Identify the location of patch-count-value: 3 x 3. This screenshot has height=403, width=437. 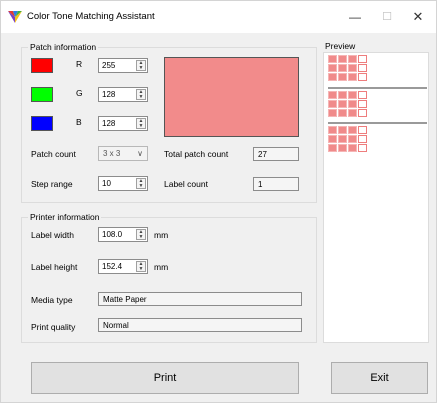
(112, 153).